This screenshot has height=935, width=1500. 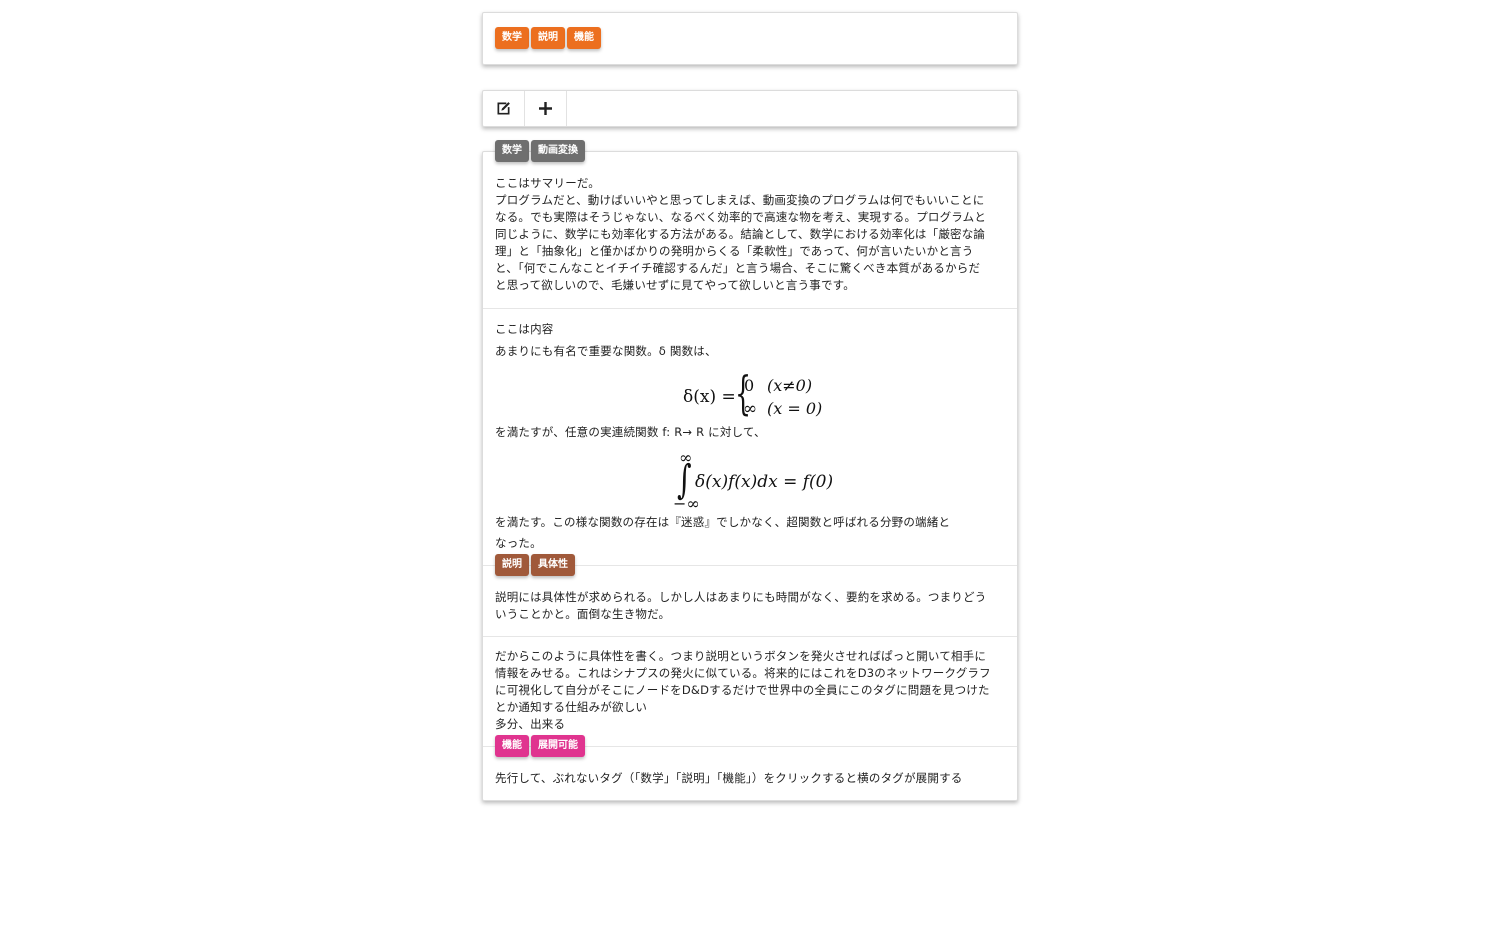 What do you see at coordinates (547, 183) in the screenshot?
I see `summary-line: ここはサマリーだ。` at bounding box center [547, 183].